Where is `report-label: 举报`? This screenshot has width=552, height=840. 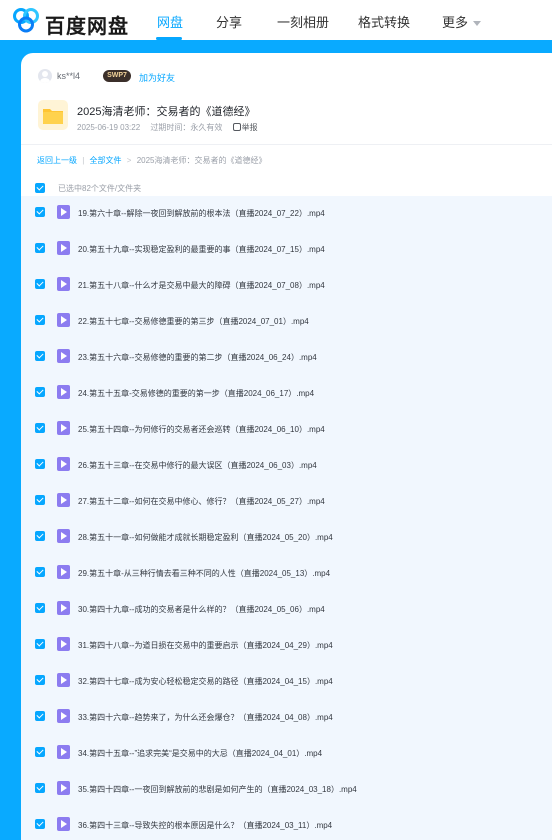
report-label: 举报 is located at coordinates (249, 127).